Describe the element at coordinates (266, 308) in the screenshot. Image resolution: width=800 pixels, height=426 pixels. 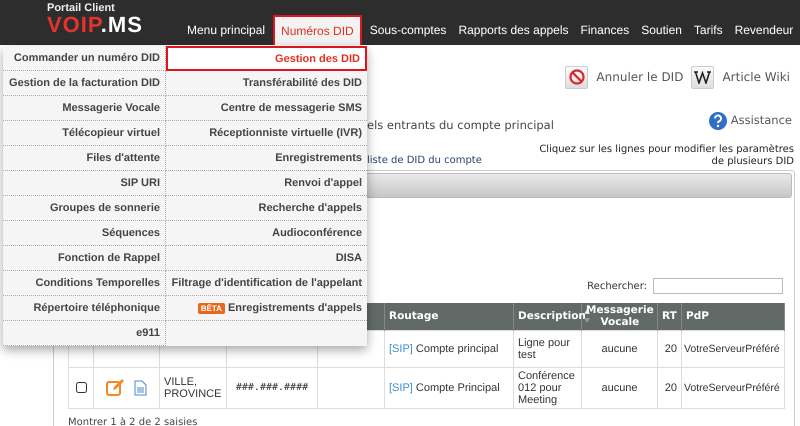
I see `menu-item: BÊTA Enregistrements d'appels` at that location.